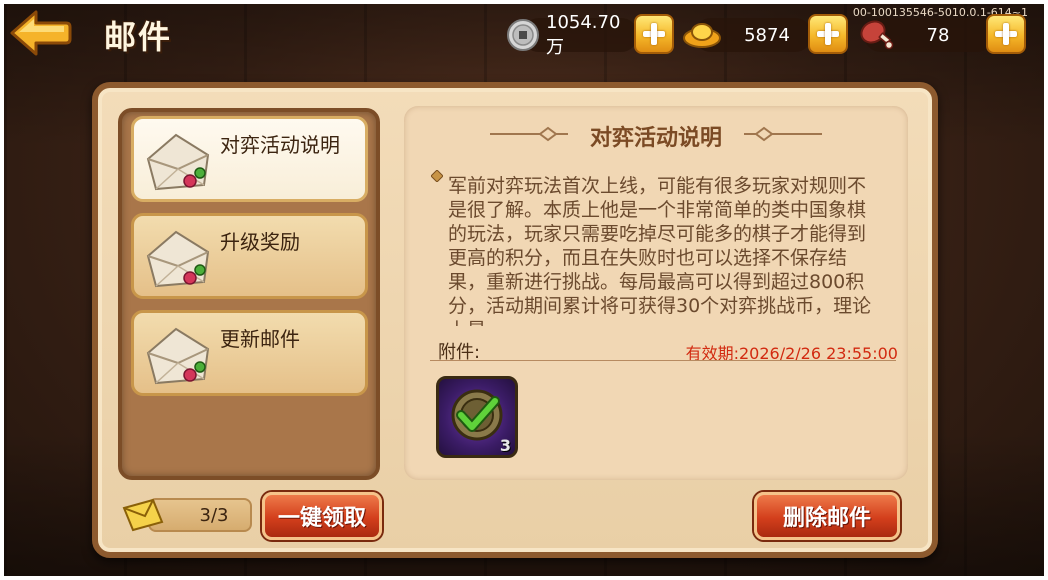 The width and height of the screenshot is (1048, 580). Describe the element at coordinates (260, 242) in the screenshot. I see `mail-item-label: 升级奖励` at that location.